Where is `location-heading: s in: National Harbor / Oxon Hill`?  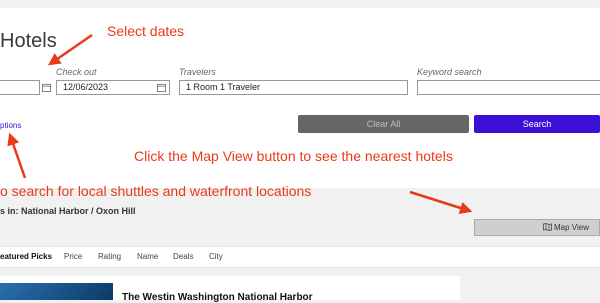 location-heading: s in: National Harbor / Oxon Hill is located at coordinates (68, 211).